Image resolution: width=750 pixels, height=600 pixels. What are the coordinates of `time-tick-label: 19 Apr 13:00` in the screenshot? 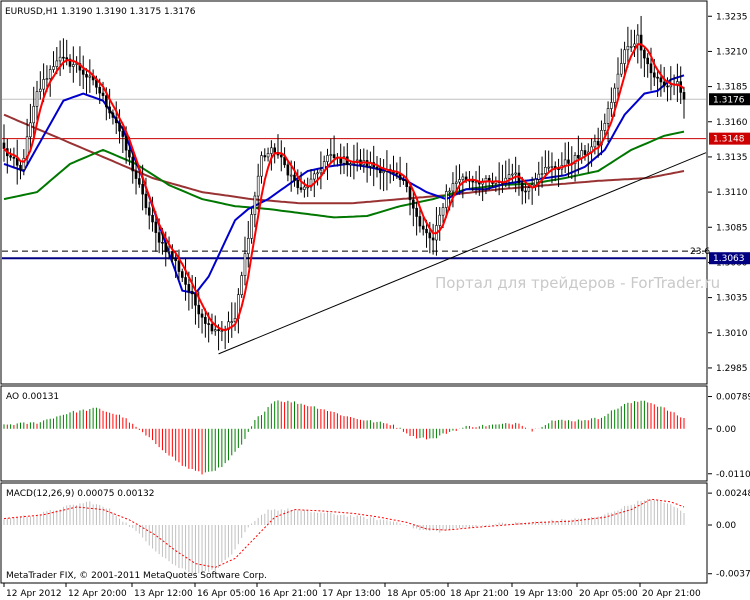 It's located at (543, 594).